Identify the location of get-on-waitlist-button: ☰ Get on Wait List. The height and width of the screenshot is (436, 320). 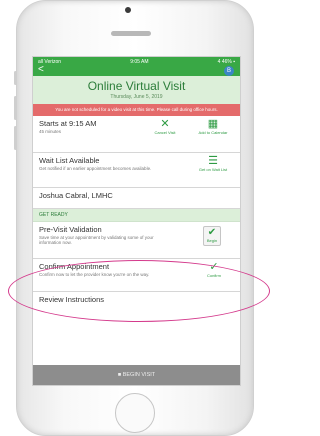
(213, 164).